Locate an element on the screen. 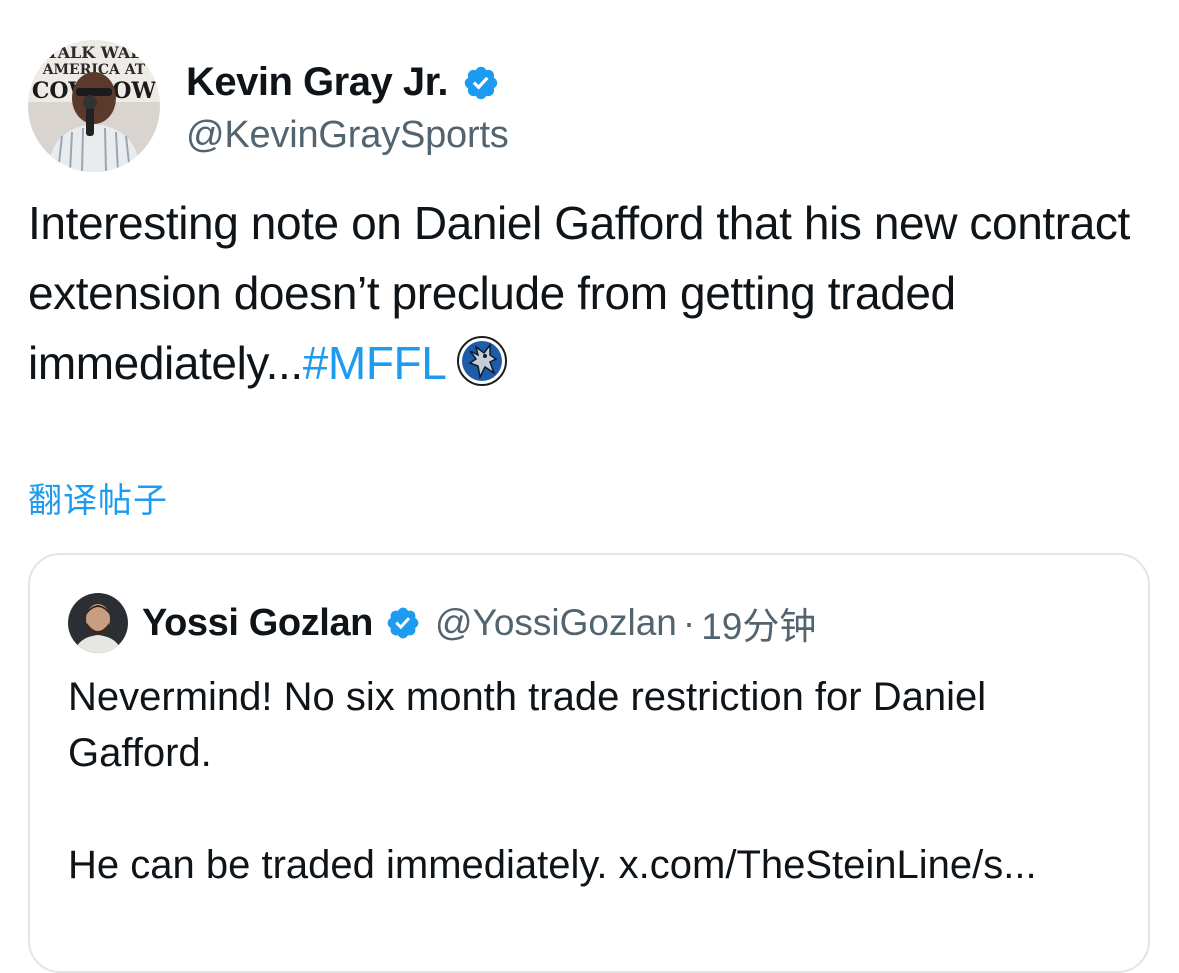  quoted-timestamp: 19分钟 is located at coordinates (758, 623).